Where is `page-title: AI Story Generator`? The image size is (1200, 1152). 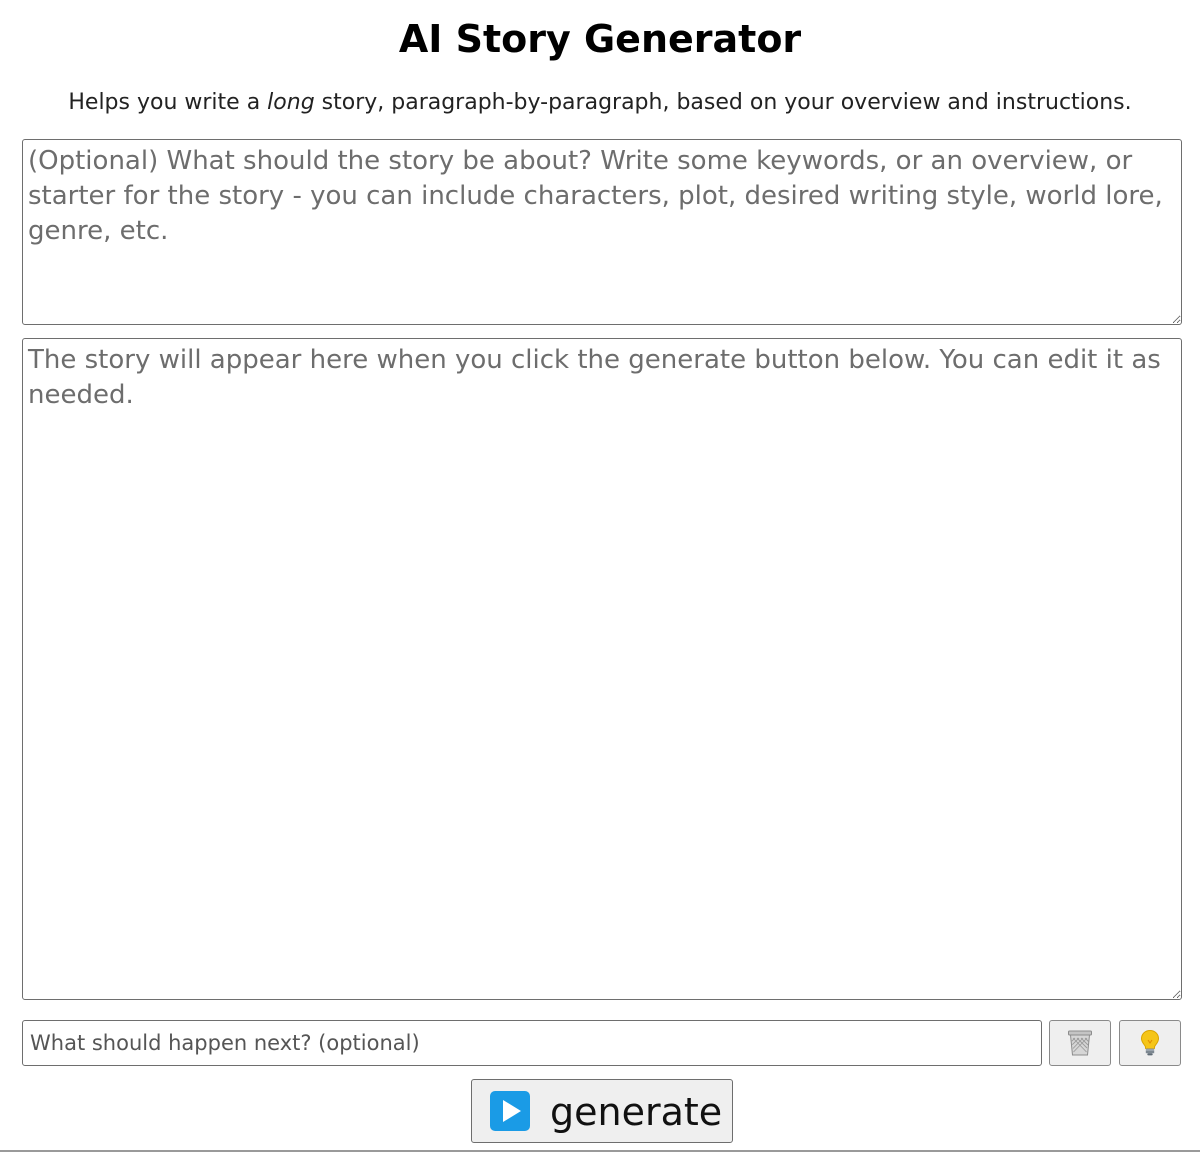 page-title: AI Story Generator is located at coordinates (600, 39).